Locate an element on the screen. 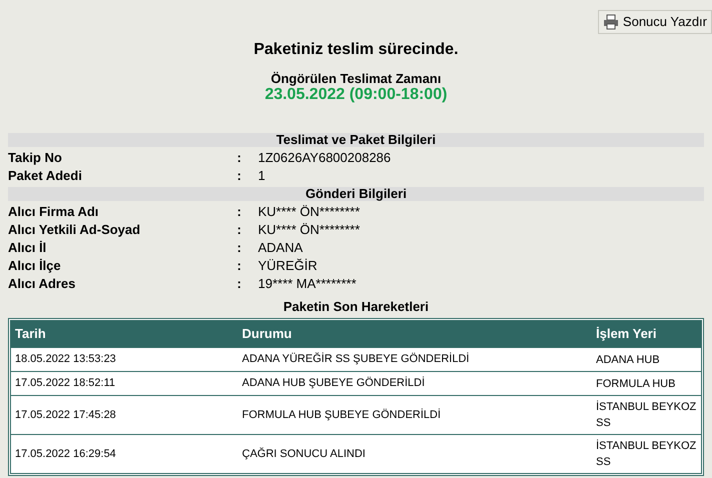 This screenshot has height=478, width=712. table-cell-text: 17.05.2022 18:52:11 is located at coordinates (65, 384).